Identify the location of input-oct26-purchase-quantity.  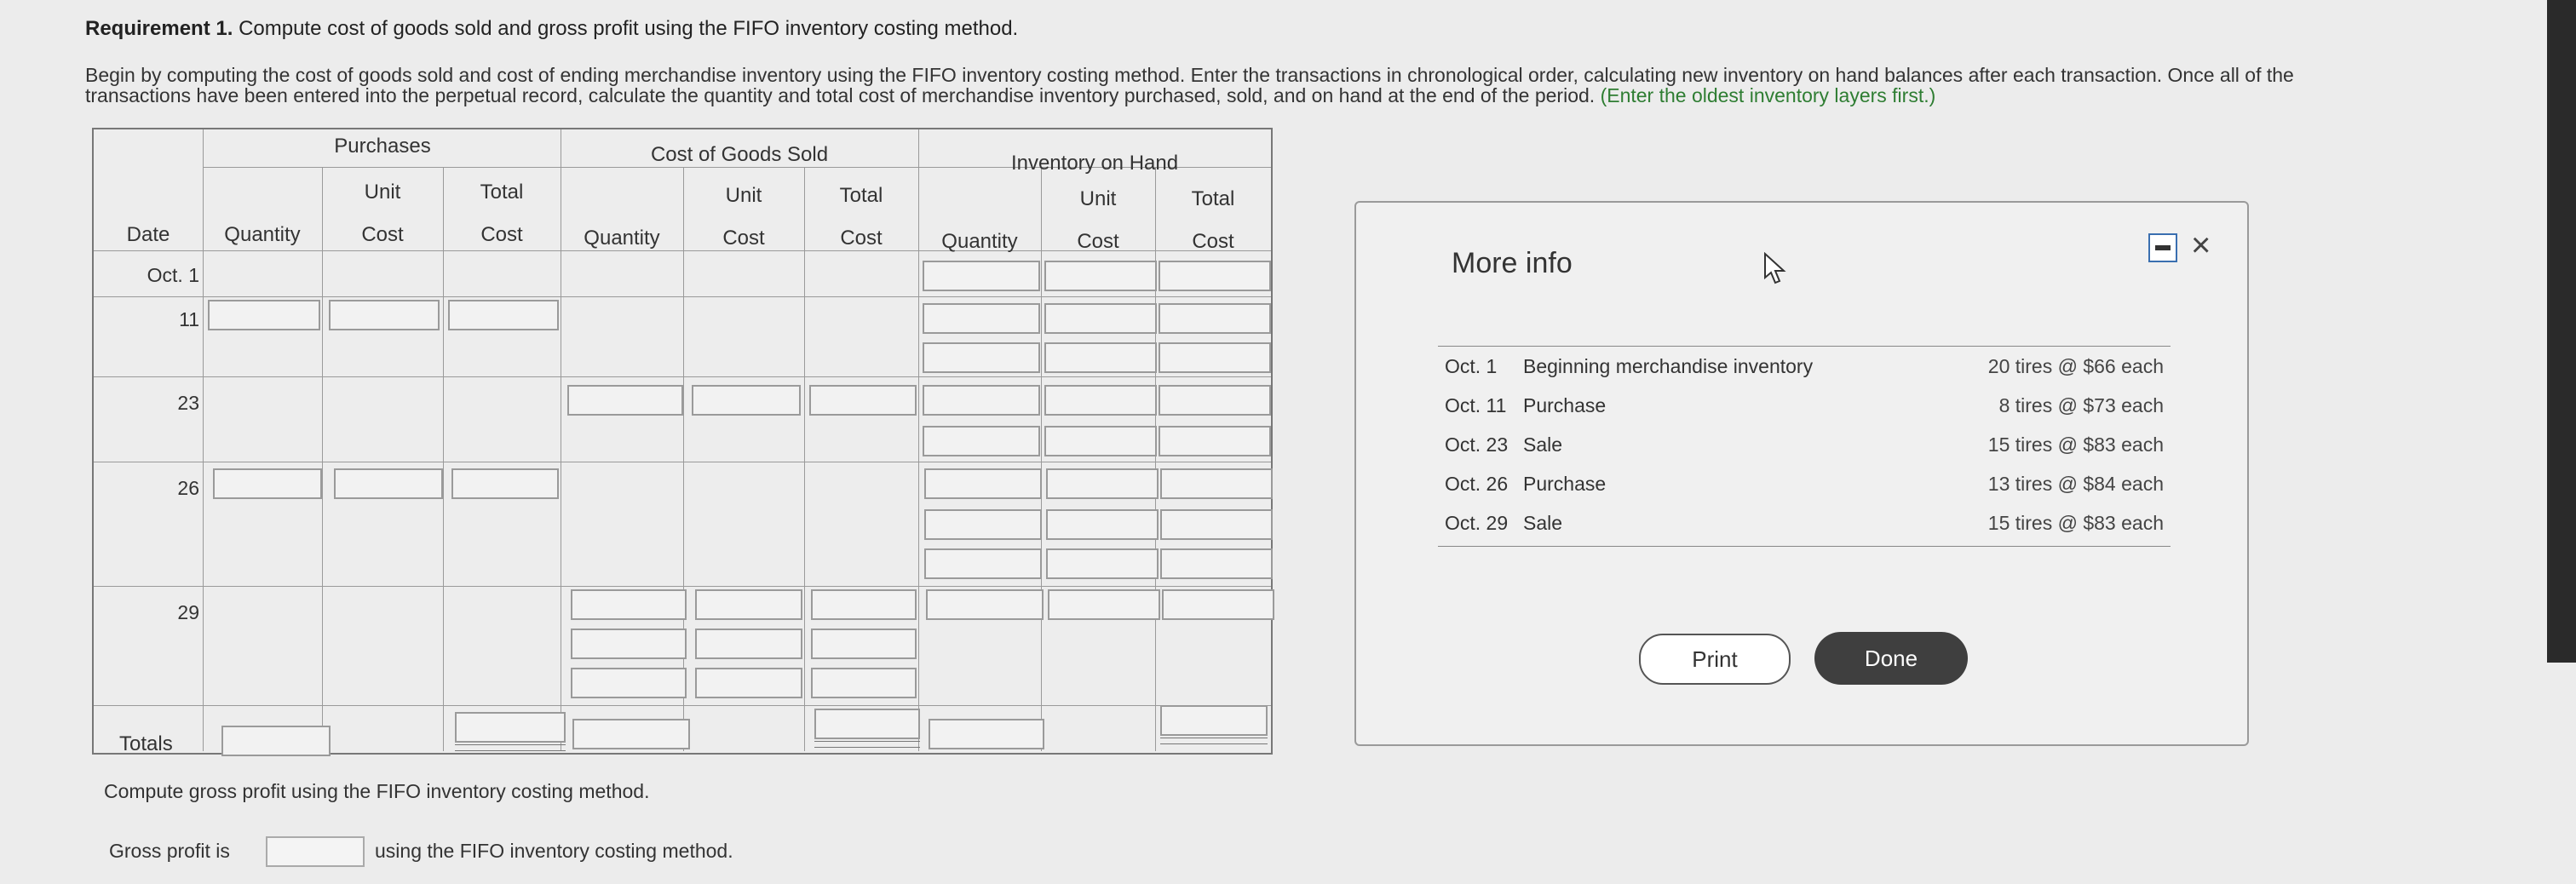
(267, 484).